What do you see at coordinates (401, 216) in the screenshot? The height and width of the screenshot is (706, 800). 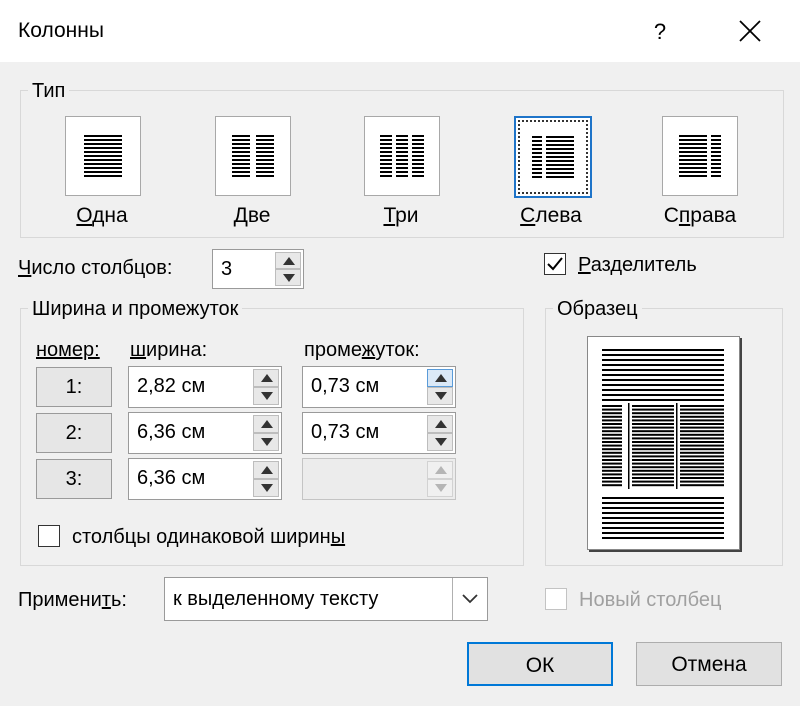 I see `preset-label-three: Три` at bounding box center [401, 216].